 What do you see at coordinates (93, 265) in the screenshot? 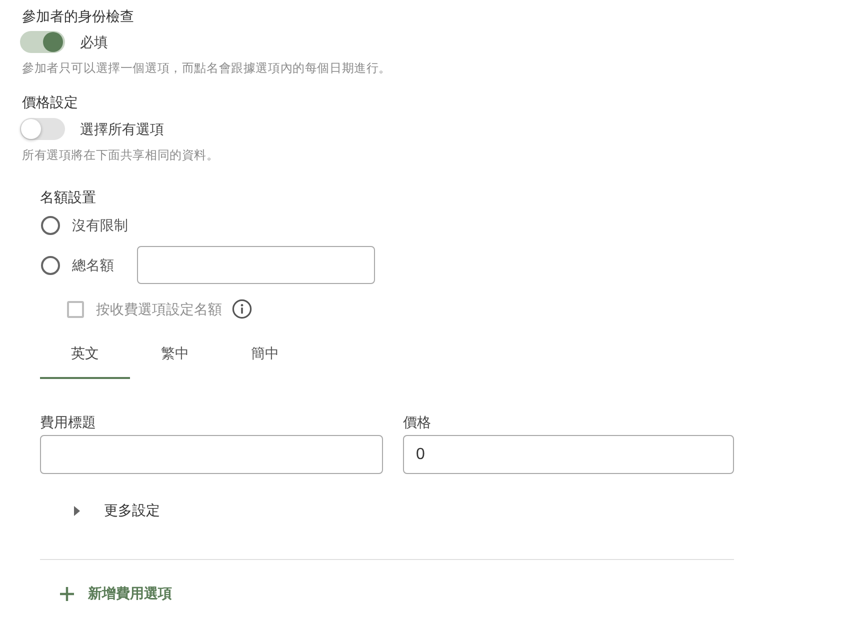
I see `radio-label: 總名額` at bounding box center [93, 265].